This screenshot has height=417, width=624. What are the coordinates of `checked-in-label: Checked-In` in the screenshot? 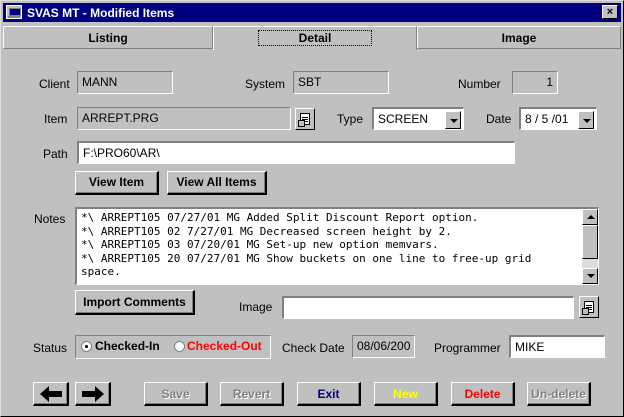 It's located at (127, 346).